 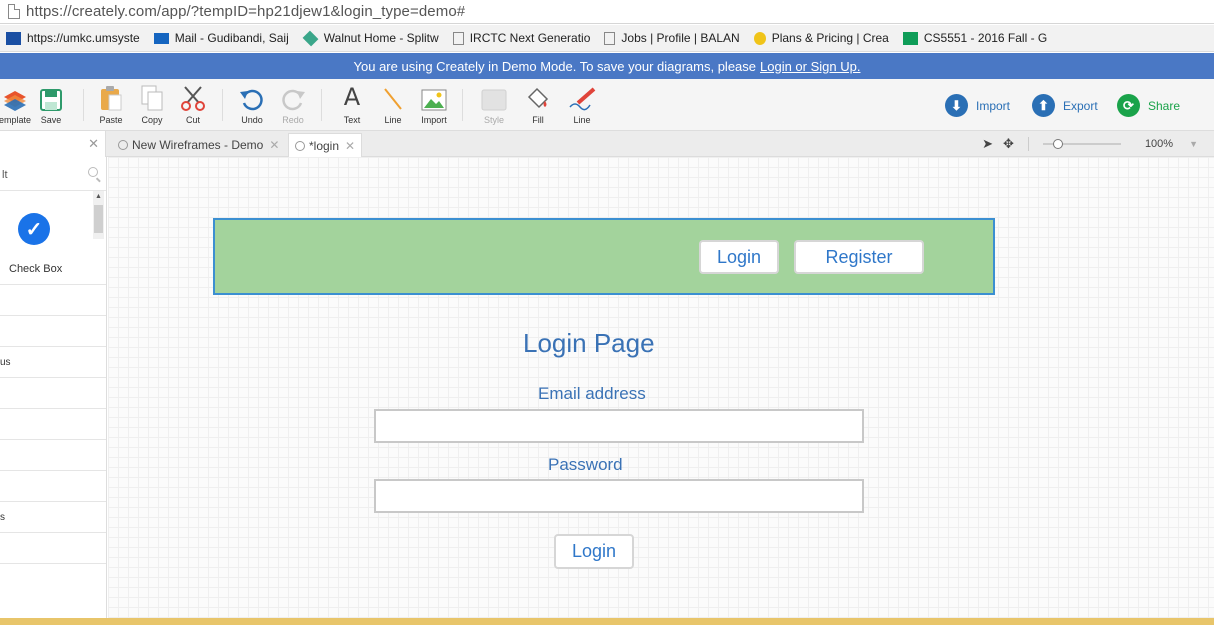 I want to click on undo-button: Undo, so click(x=252, y=105).